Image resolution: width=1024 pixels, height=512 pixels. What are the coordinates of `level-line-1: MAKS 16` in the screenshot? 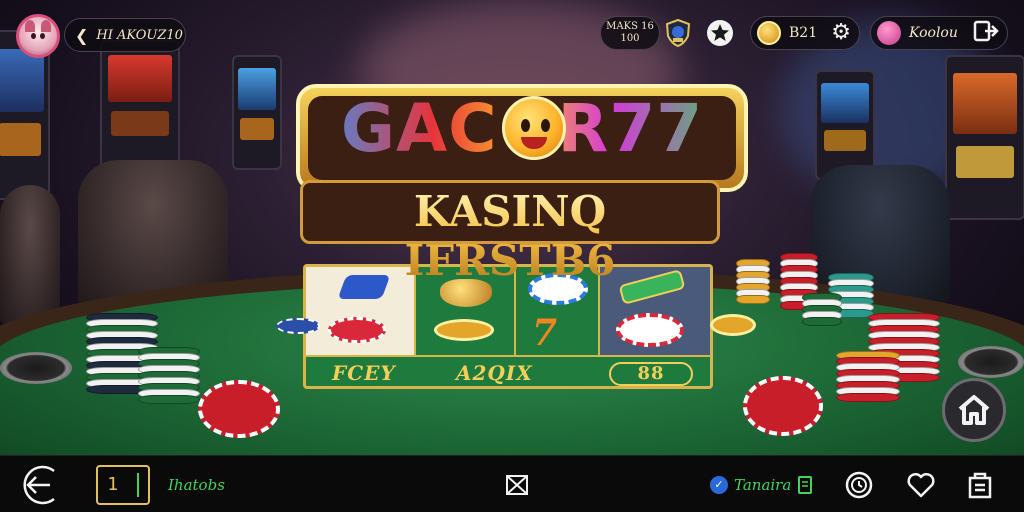 It's located at (630, 26).